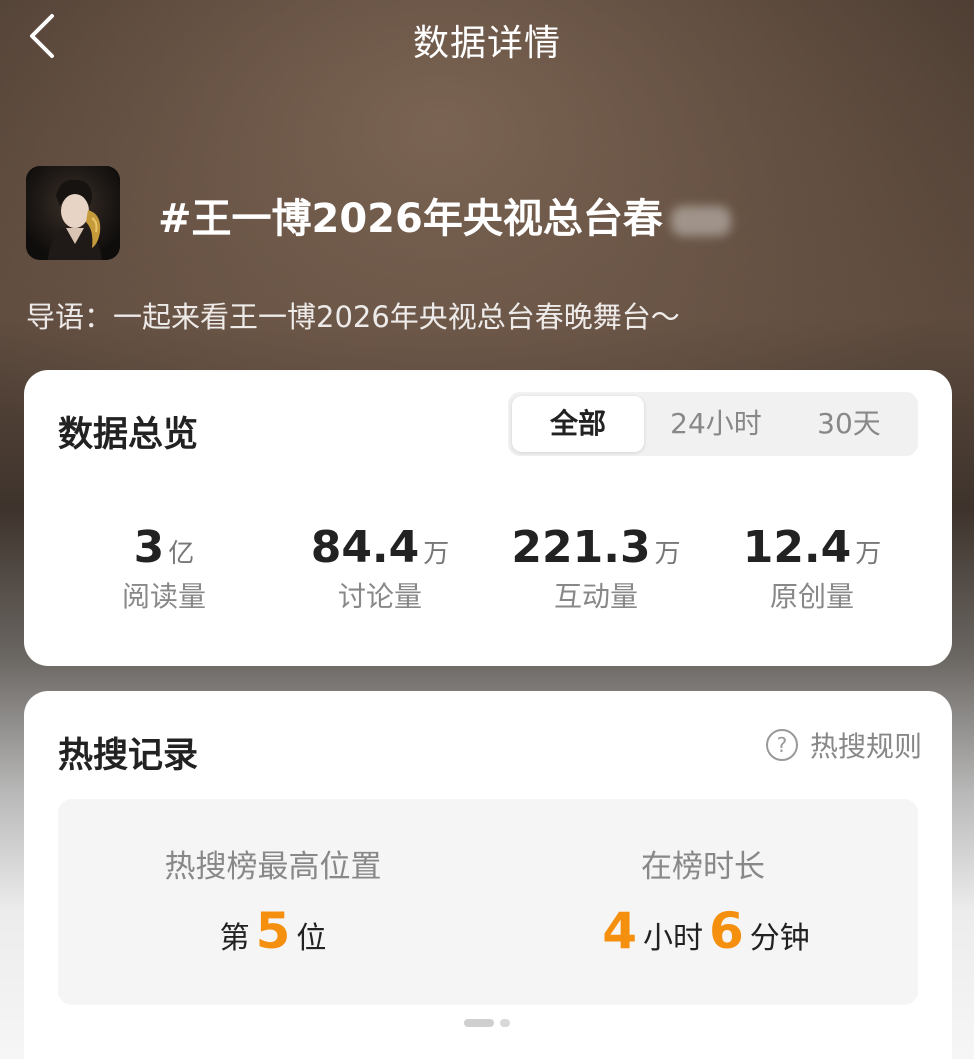 The image size is (974, 1059). I want to click on stat-discussions: 84.4 万 讨论量, so click(380, 568).